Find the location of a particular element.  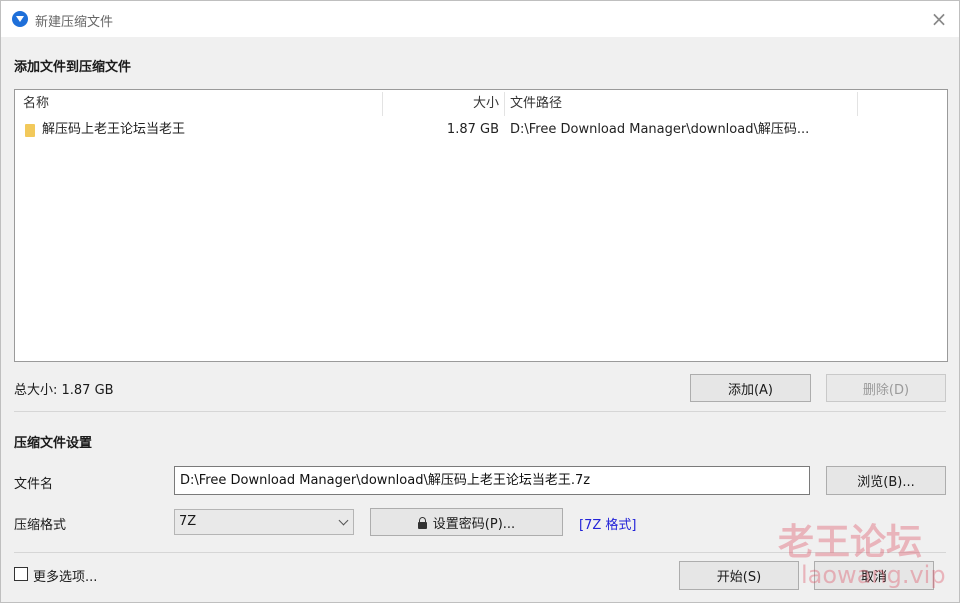

cancel-button: 取消 is located at coordinates (874, 575).